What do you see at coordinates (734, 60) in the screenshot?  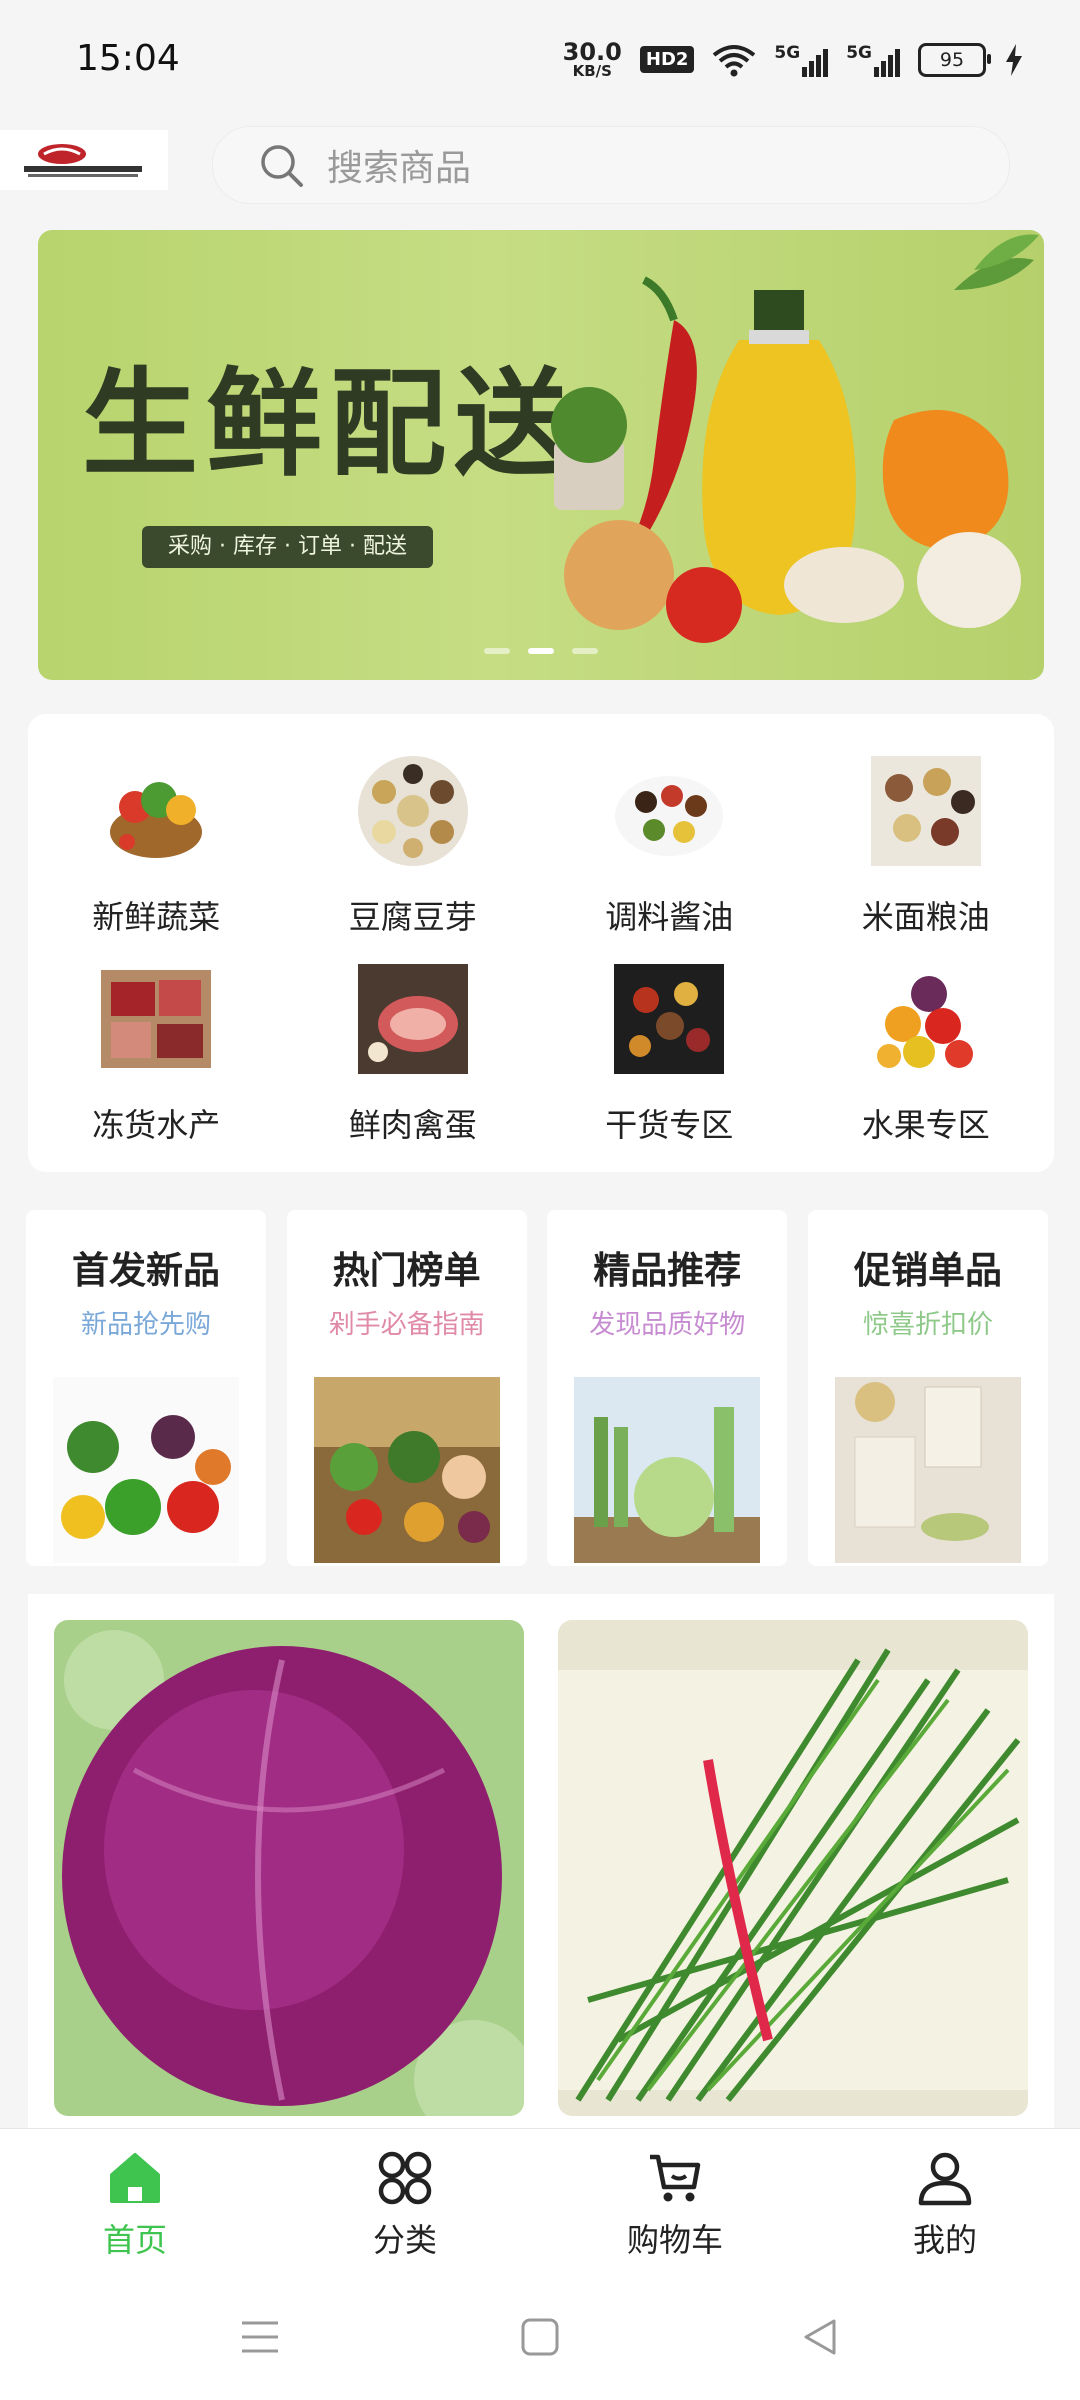 I see `wifi-icon` at bounding box center [734, 60].